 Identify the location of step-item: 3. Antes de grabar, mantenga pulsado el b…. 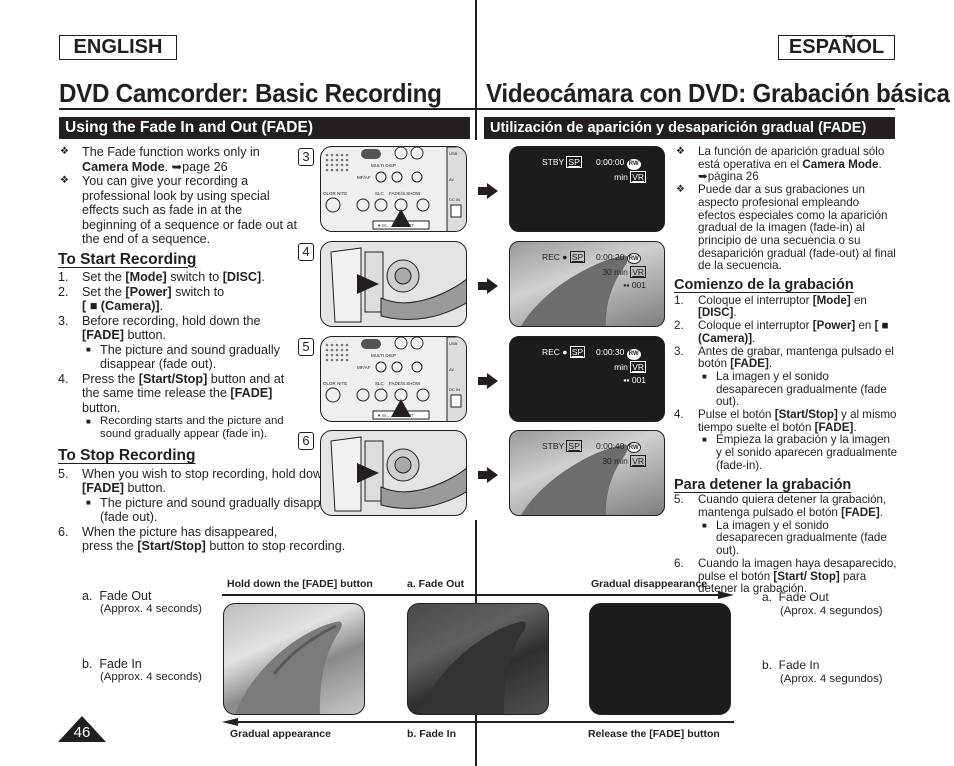
(786, 357).